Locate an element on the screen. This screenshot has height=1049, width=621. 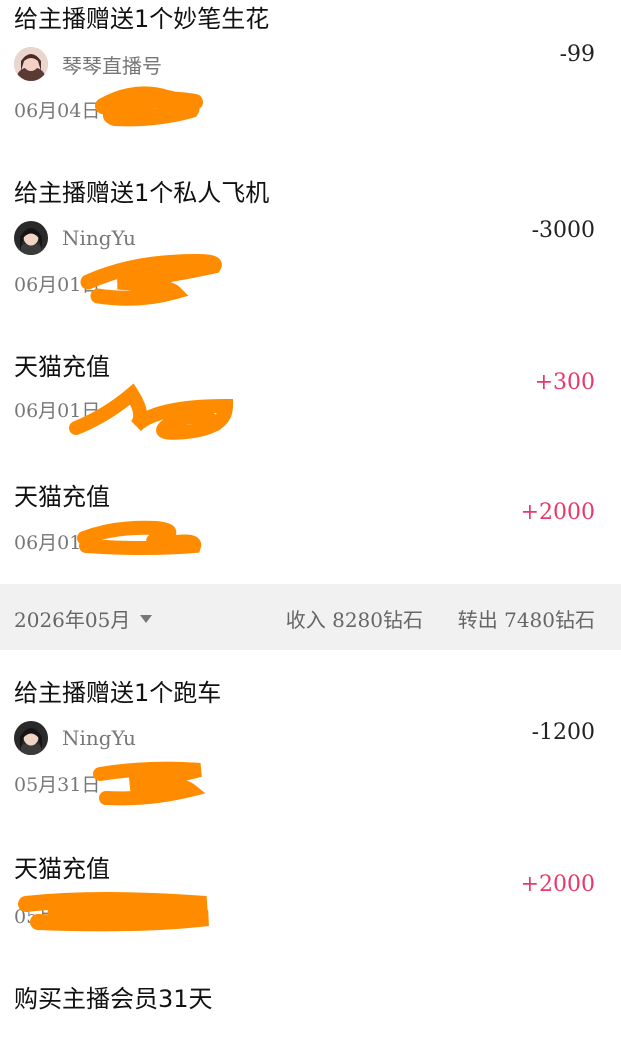
transaction-title: 给主播赠送1个跑车 is located at coordinates (118, 693).